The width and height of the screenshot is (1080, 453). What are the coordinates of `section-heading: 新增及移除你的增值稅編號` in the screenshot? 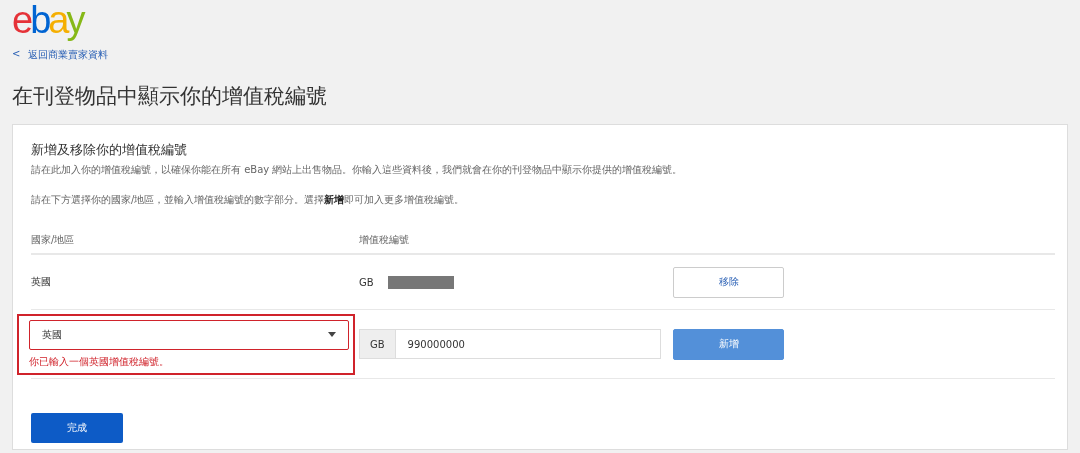 It's located at (109, 150).